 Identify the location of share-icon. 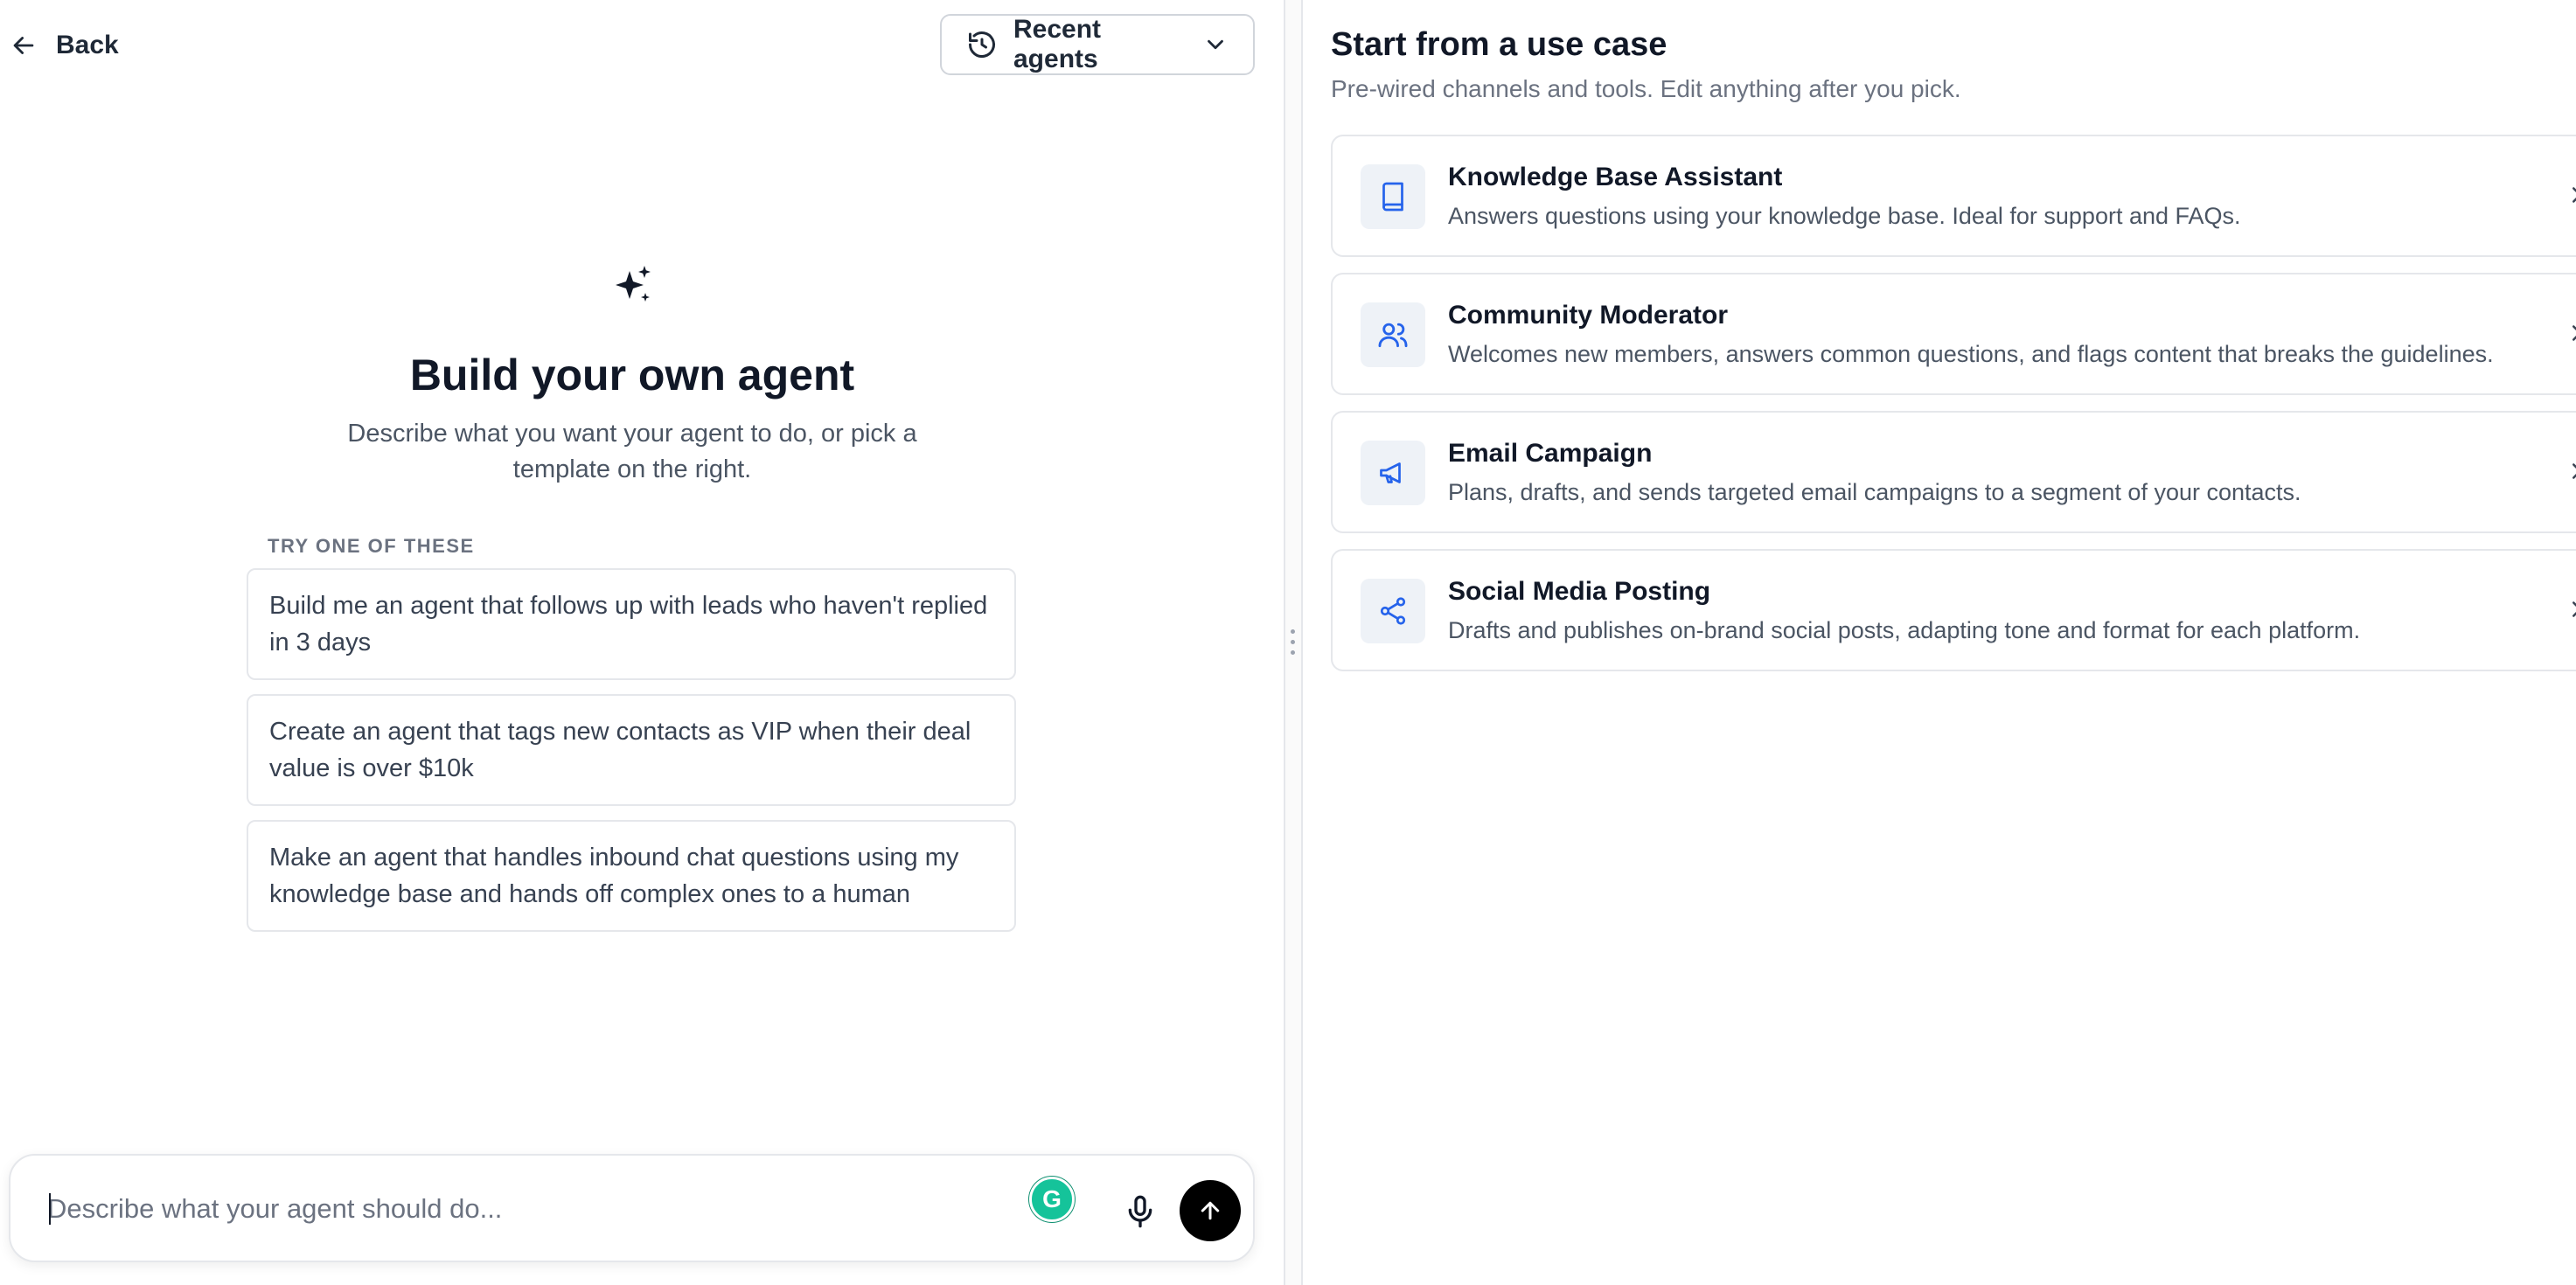
(1393, 611).